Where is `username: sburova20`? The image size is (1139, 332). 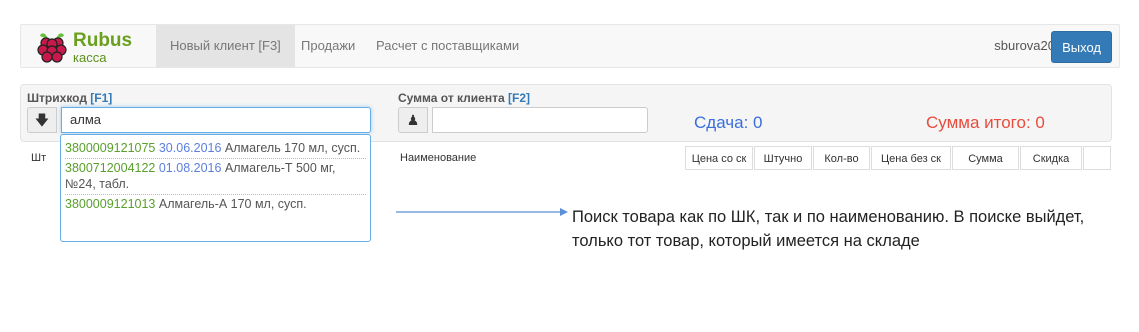 username: sburova20 is located at coordinates (1024, 46).